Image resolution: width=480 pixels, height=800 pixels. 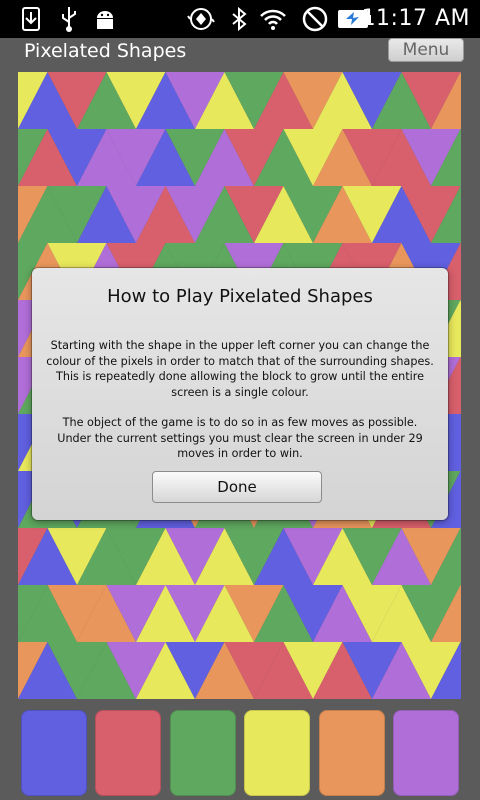 What do you see at coordinates (315, 19) in the screenshot?
I see `no-signal-icon` at bounding box center [315, 19].